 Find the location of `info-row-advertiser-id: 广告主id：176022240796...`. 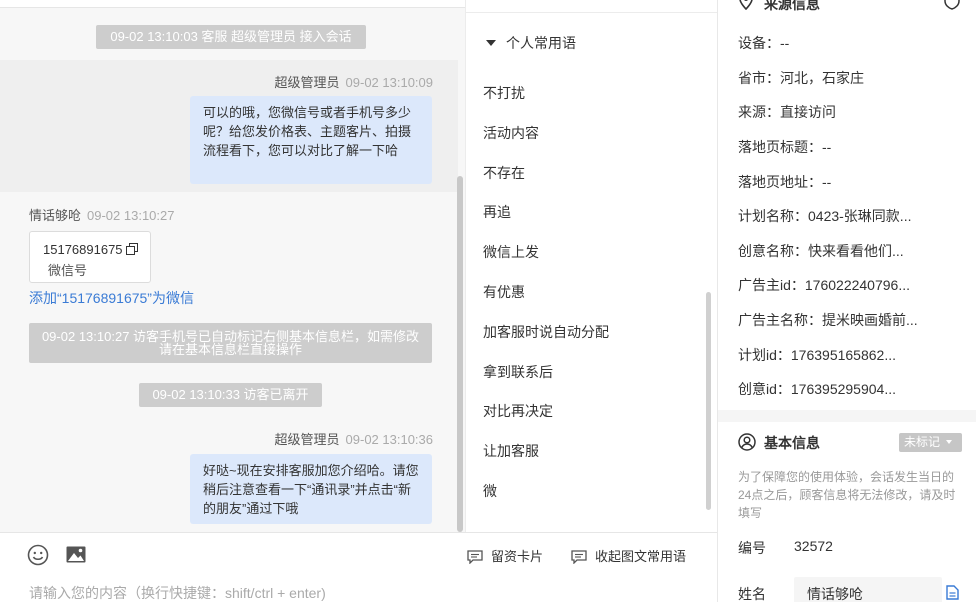

info-row-advertiser-id: 广告主id：176022240796... is located at coordinates (824, 285).